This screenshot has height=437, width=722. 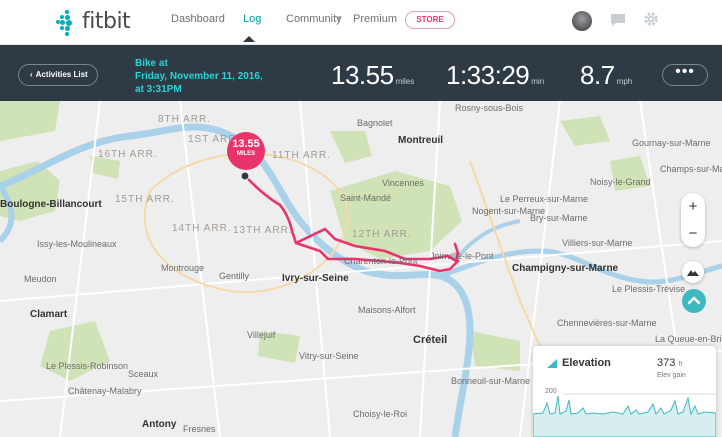 What do you see at coordinates (552, 363) in the screenshot?
I see `elevation-icon` at bounding box center [552, 363].